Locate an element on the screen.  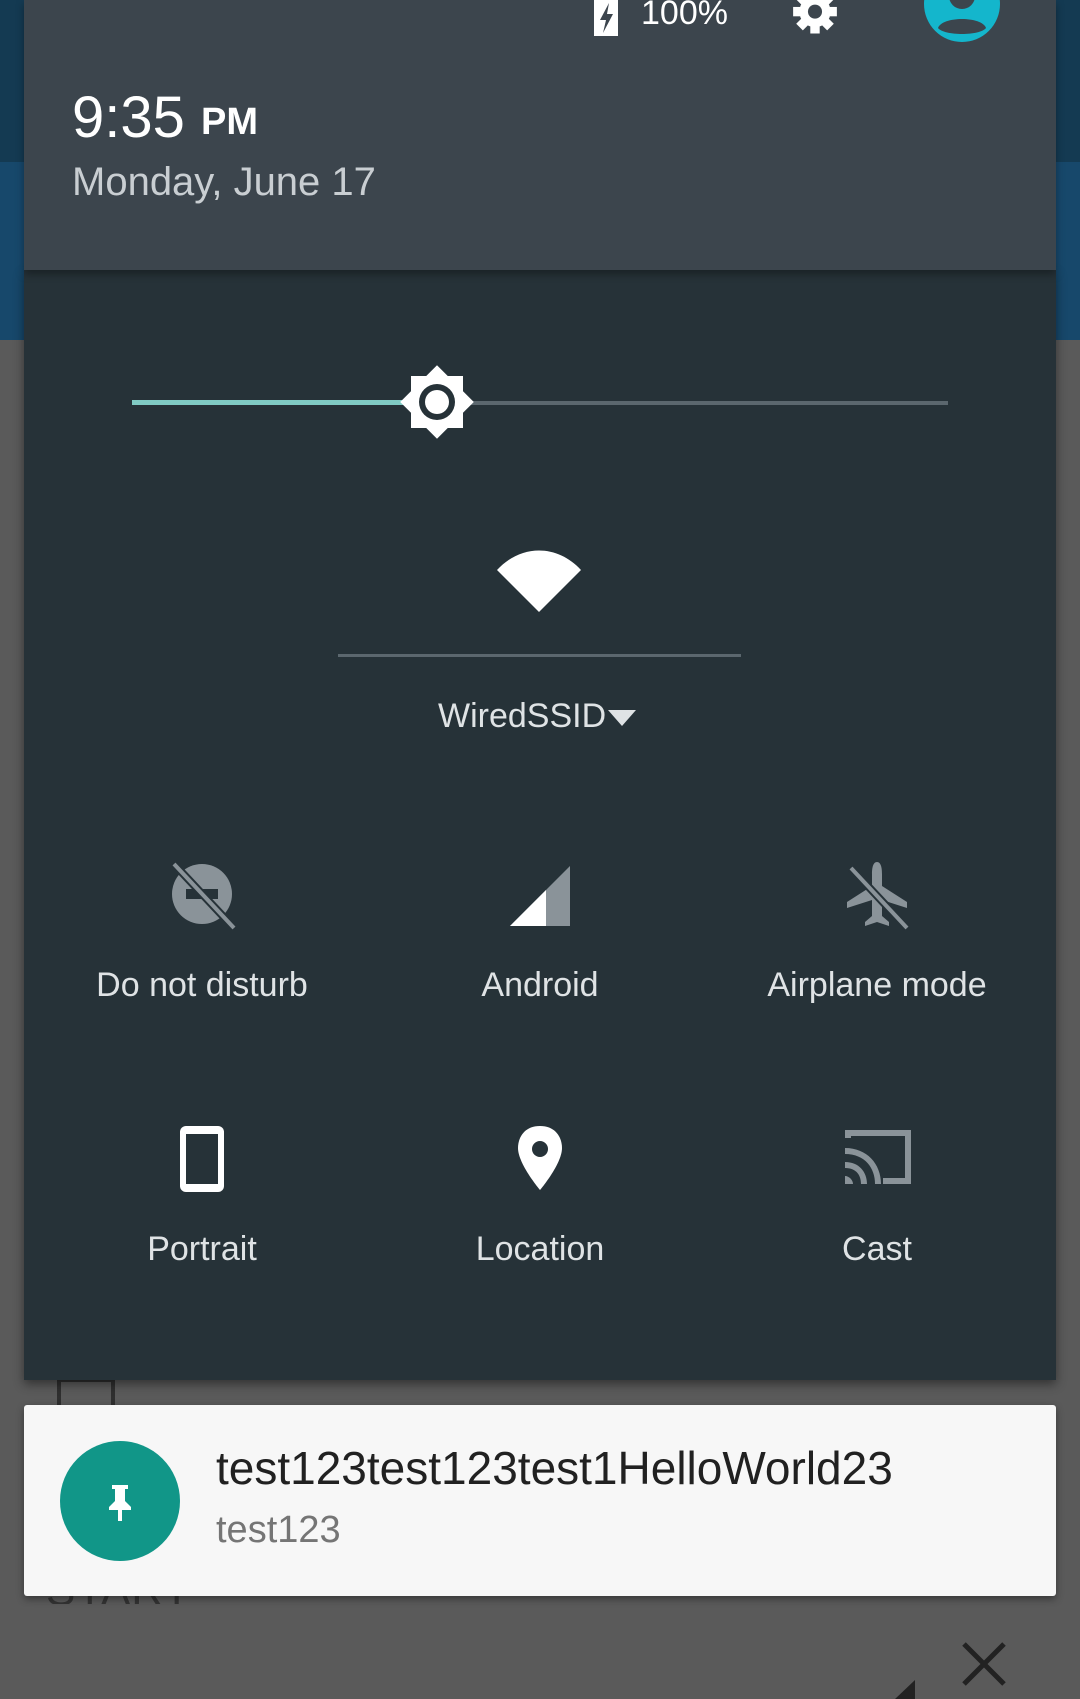
tile-cellular: Android is located at coordinates (540, 948).